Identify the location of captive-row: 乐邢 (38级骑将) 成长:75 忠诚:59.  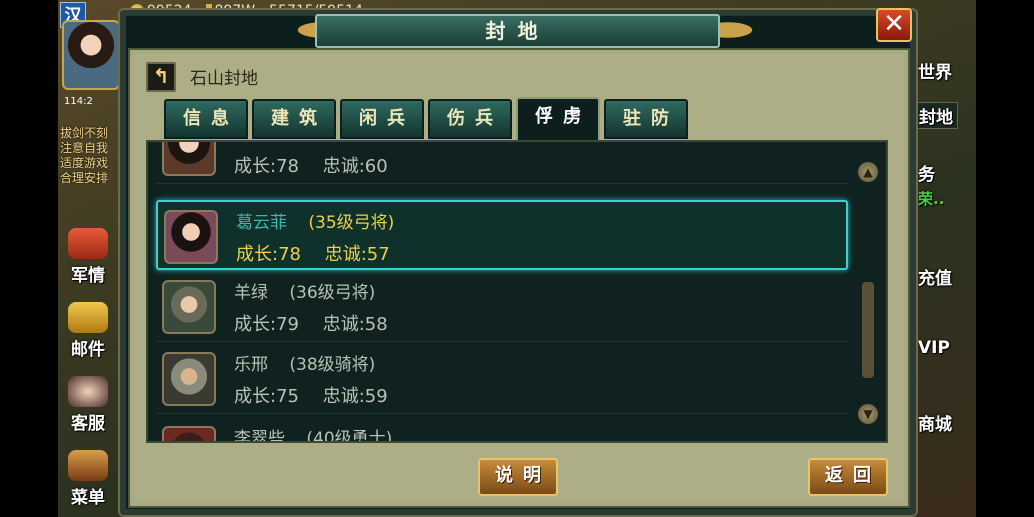
(502, 379).